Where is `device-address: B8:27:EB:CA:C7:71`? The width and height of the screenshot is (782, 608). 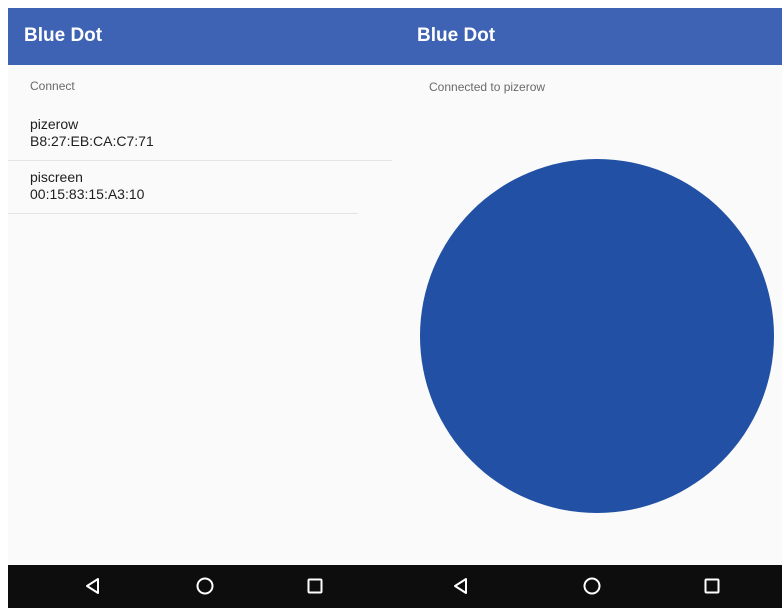 device-address: B8:27:EB:CA:C7:71 is located at coordinates (92, 141).